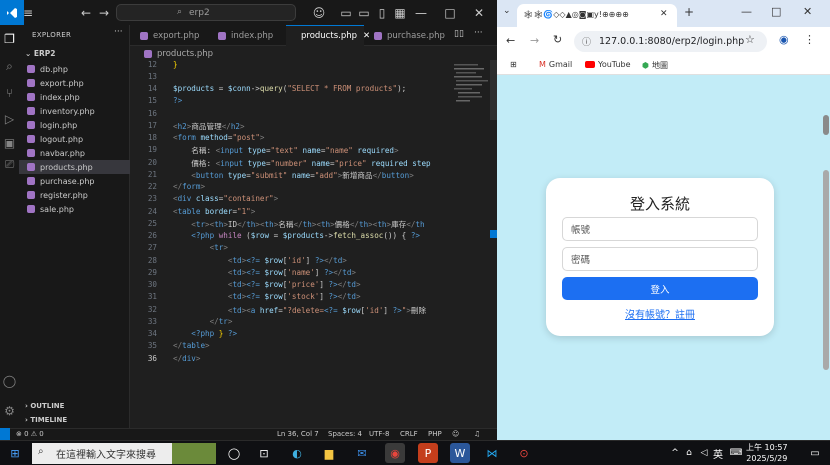 This screenshot has height=465, width=830. What do you see at coordinates (9, 118) in the screenshot?
I see `run-debug-icon: ▷` at bounding box center [9, 118].